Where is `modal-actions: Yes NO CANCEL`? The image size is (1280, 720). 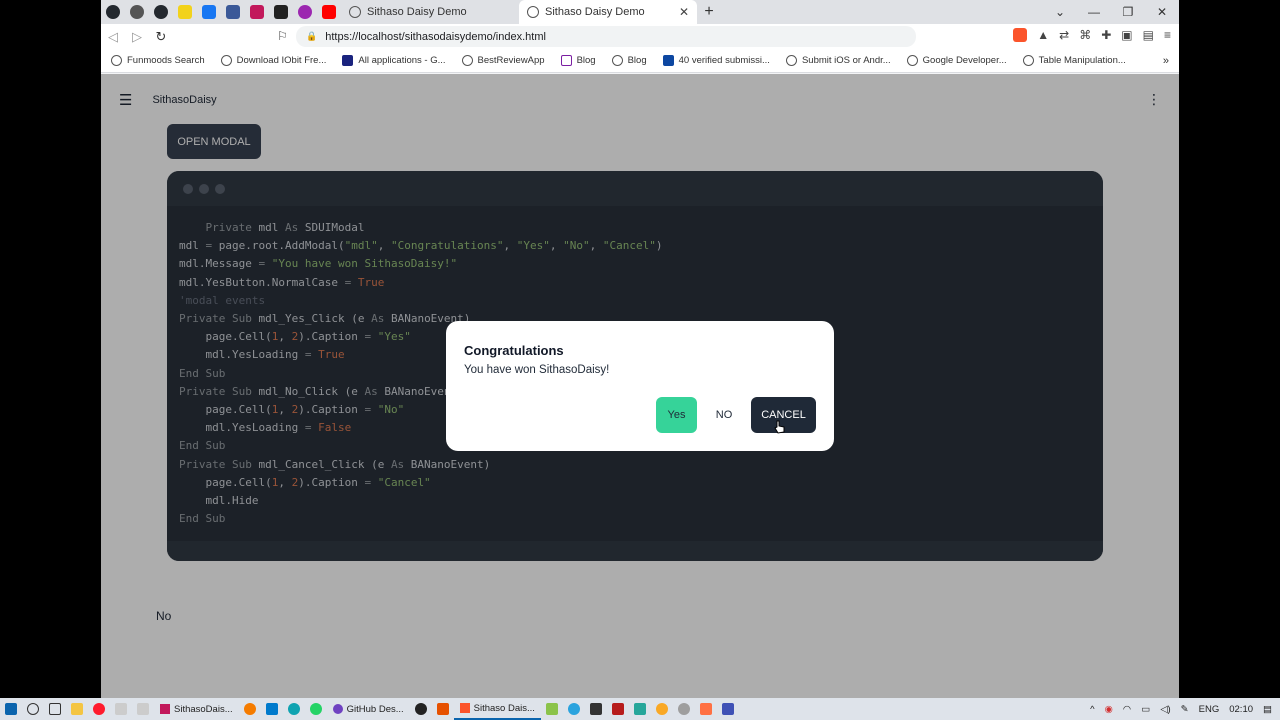
modal-actions: Yes NO CANCEL is located at coordinates (736, 415).